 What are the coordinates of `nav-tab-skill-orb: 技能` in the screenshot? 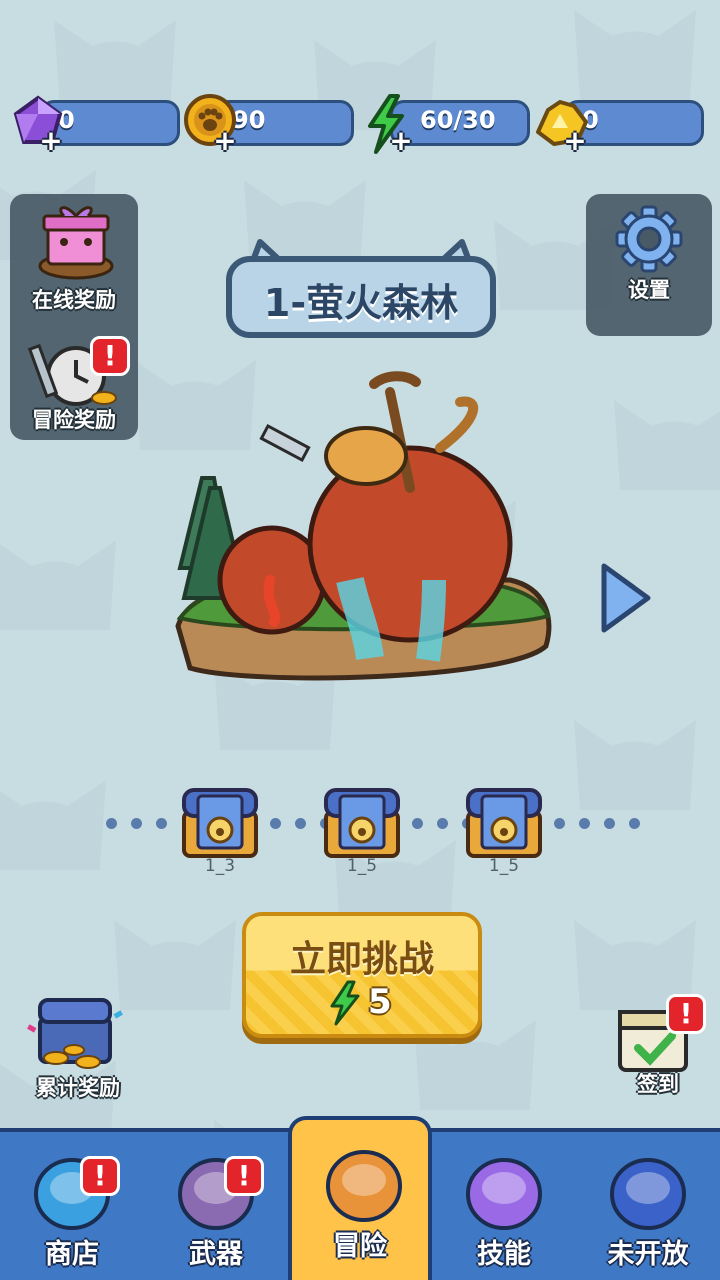 It's located at (504, 1204).